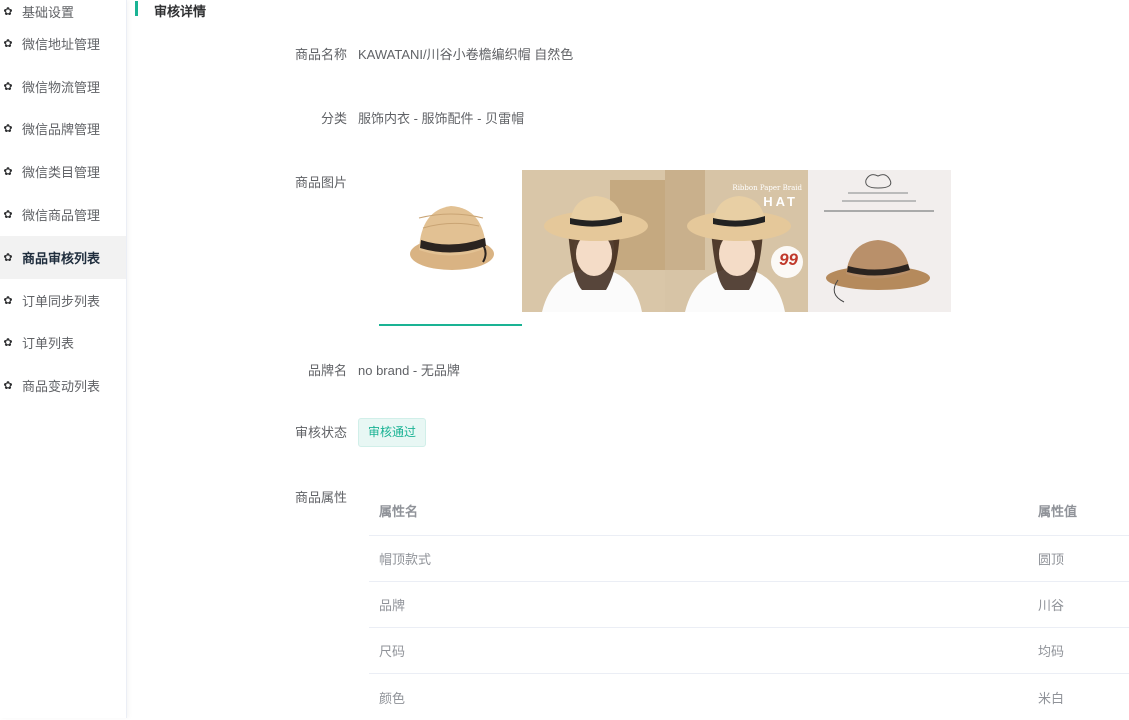 The width and height of the screenshot is (1129, 720). Describe the element at coordinates (392, 605) in the screenshot. I see `attr-name-cell: 品牌` at that location.